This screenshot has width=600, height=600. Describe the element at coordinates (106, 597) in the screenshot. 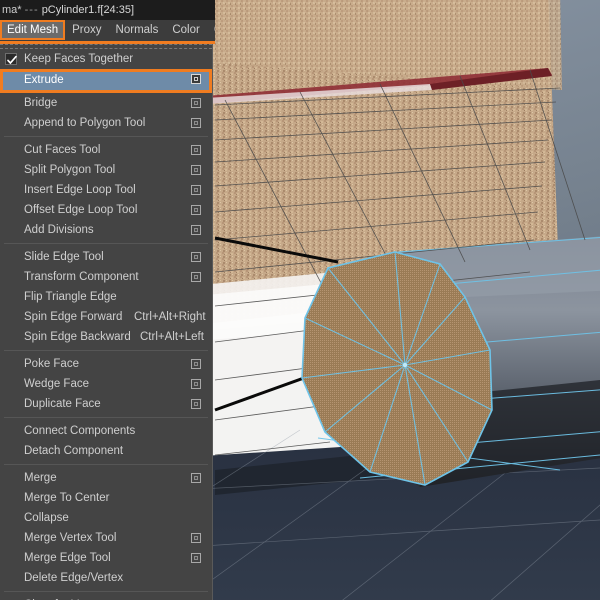

I see `menu-item-chamfer-vertex: Chamfer Vertex` at that location.